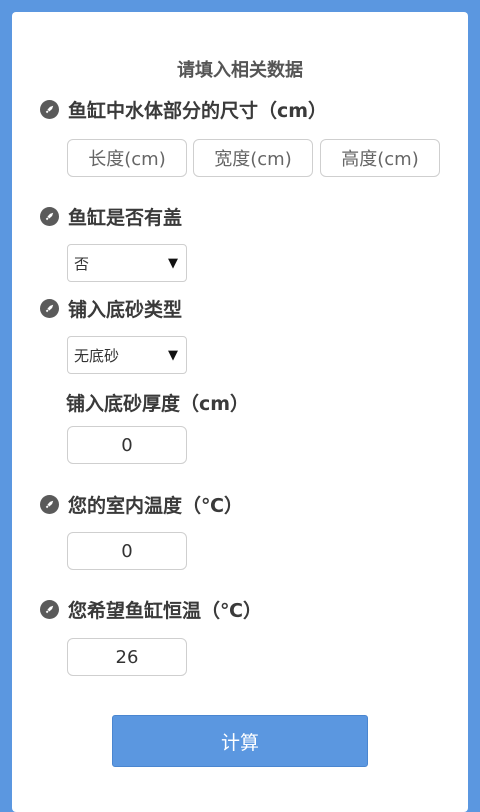  I want to click on section-lid: 鱼缸是否有盖, so click(111, 216).